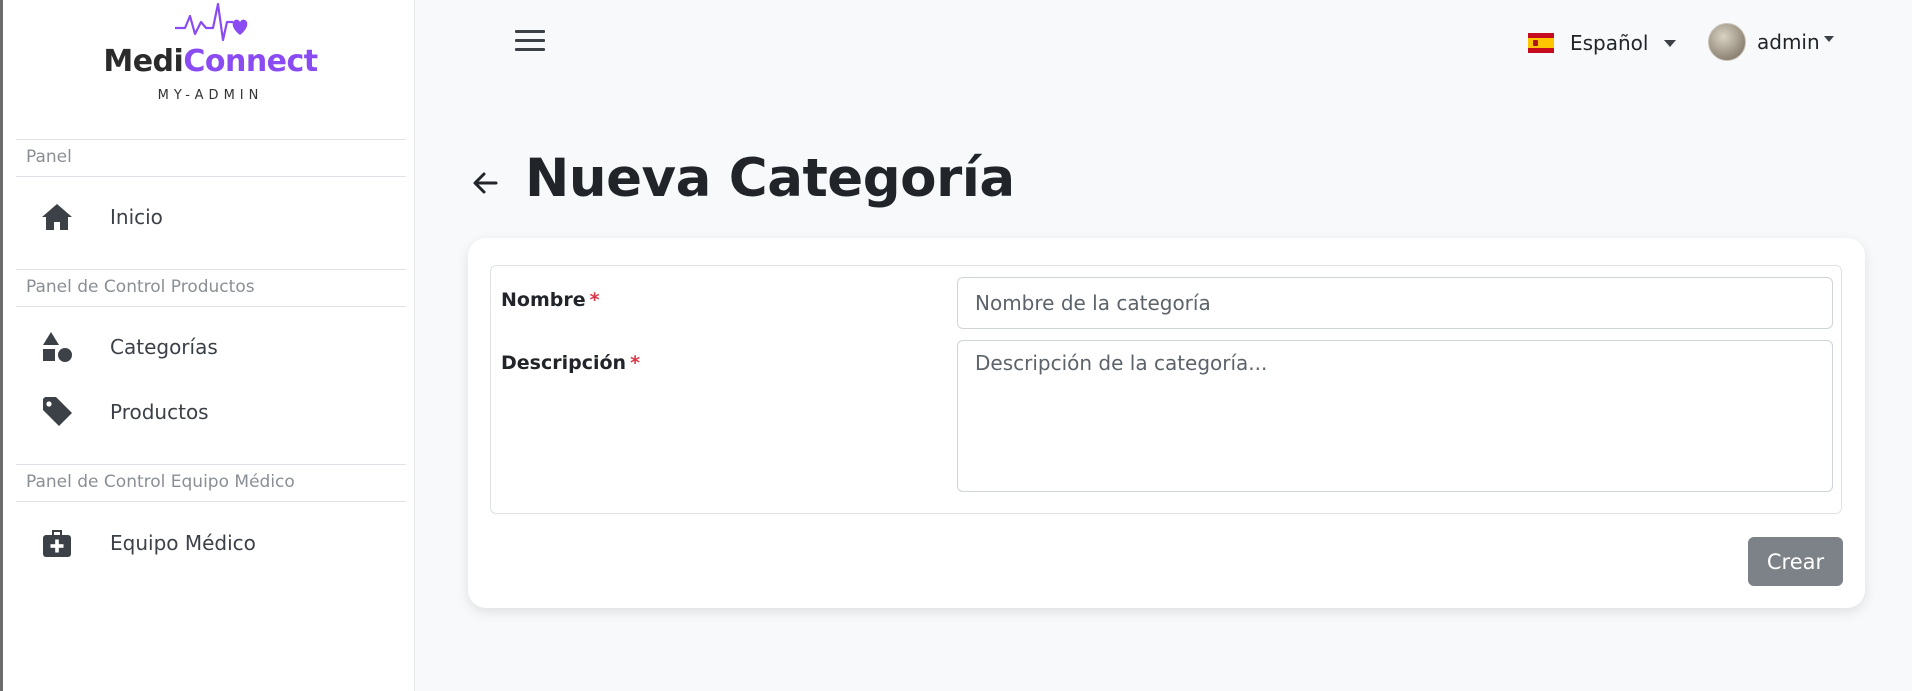 This screenshot has height=691, width=1912. What do you see at coordinates (770, 178) in the screenshot?
I see `page-title: Nueva Categoría` at bounding box center [770, 178].